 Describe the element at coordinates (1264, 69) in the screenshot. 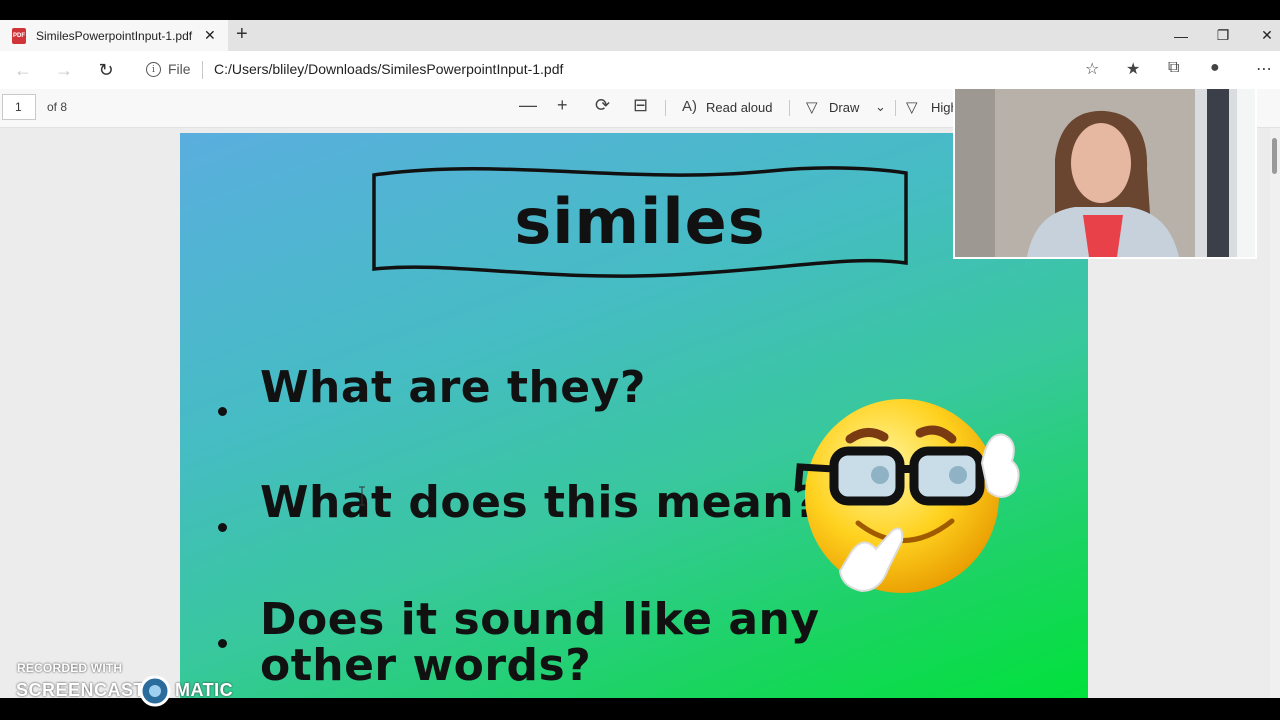

I see `settings-more-icon: ⋯` at that location.